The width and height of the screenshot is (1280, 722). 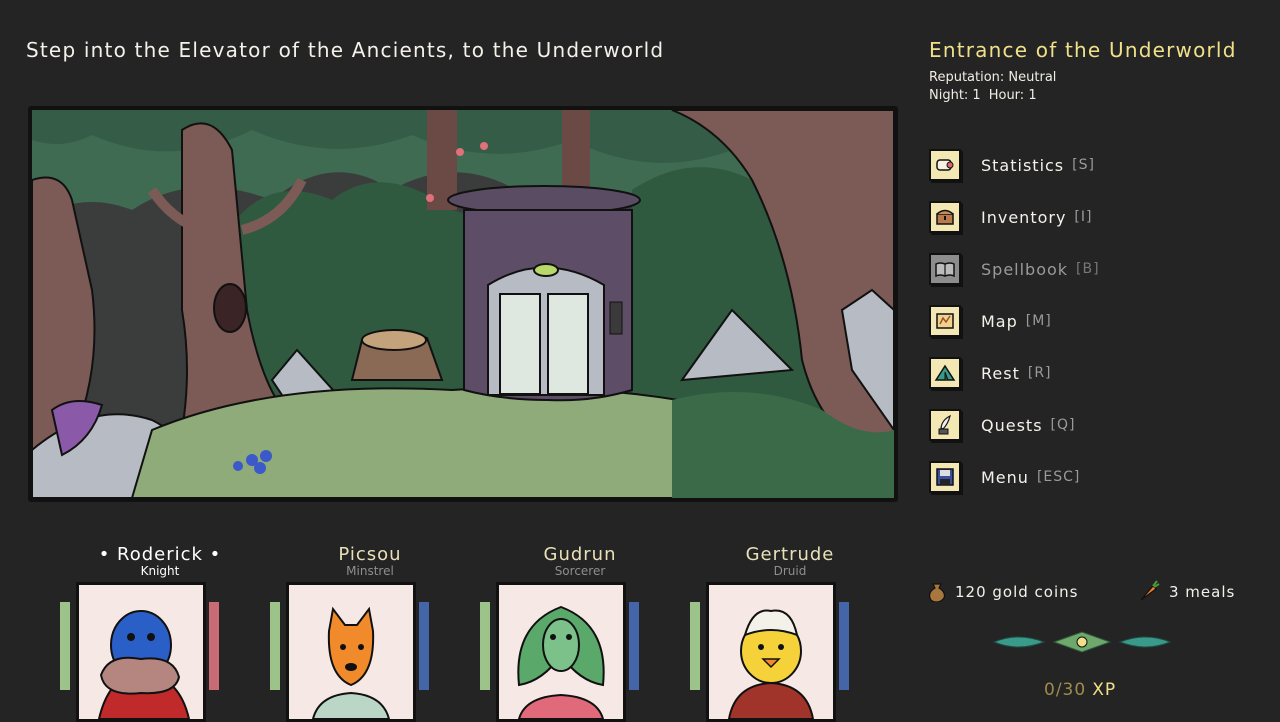 I want to click on gold-resource: 120 gold coins, so click(x=1032, y=592).